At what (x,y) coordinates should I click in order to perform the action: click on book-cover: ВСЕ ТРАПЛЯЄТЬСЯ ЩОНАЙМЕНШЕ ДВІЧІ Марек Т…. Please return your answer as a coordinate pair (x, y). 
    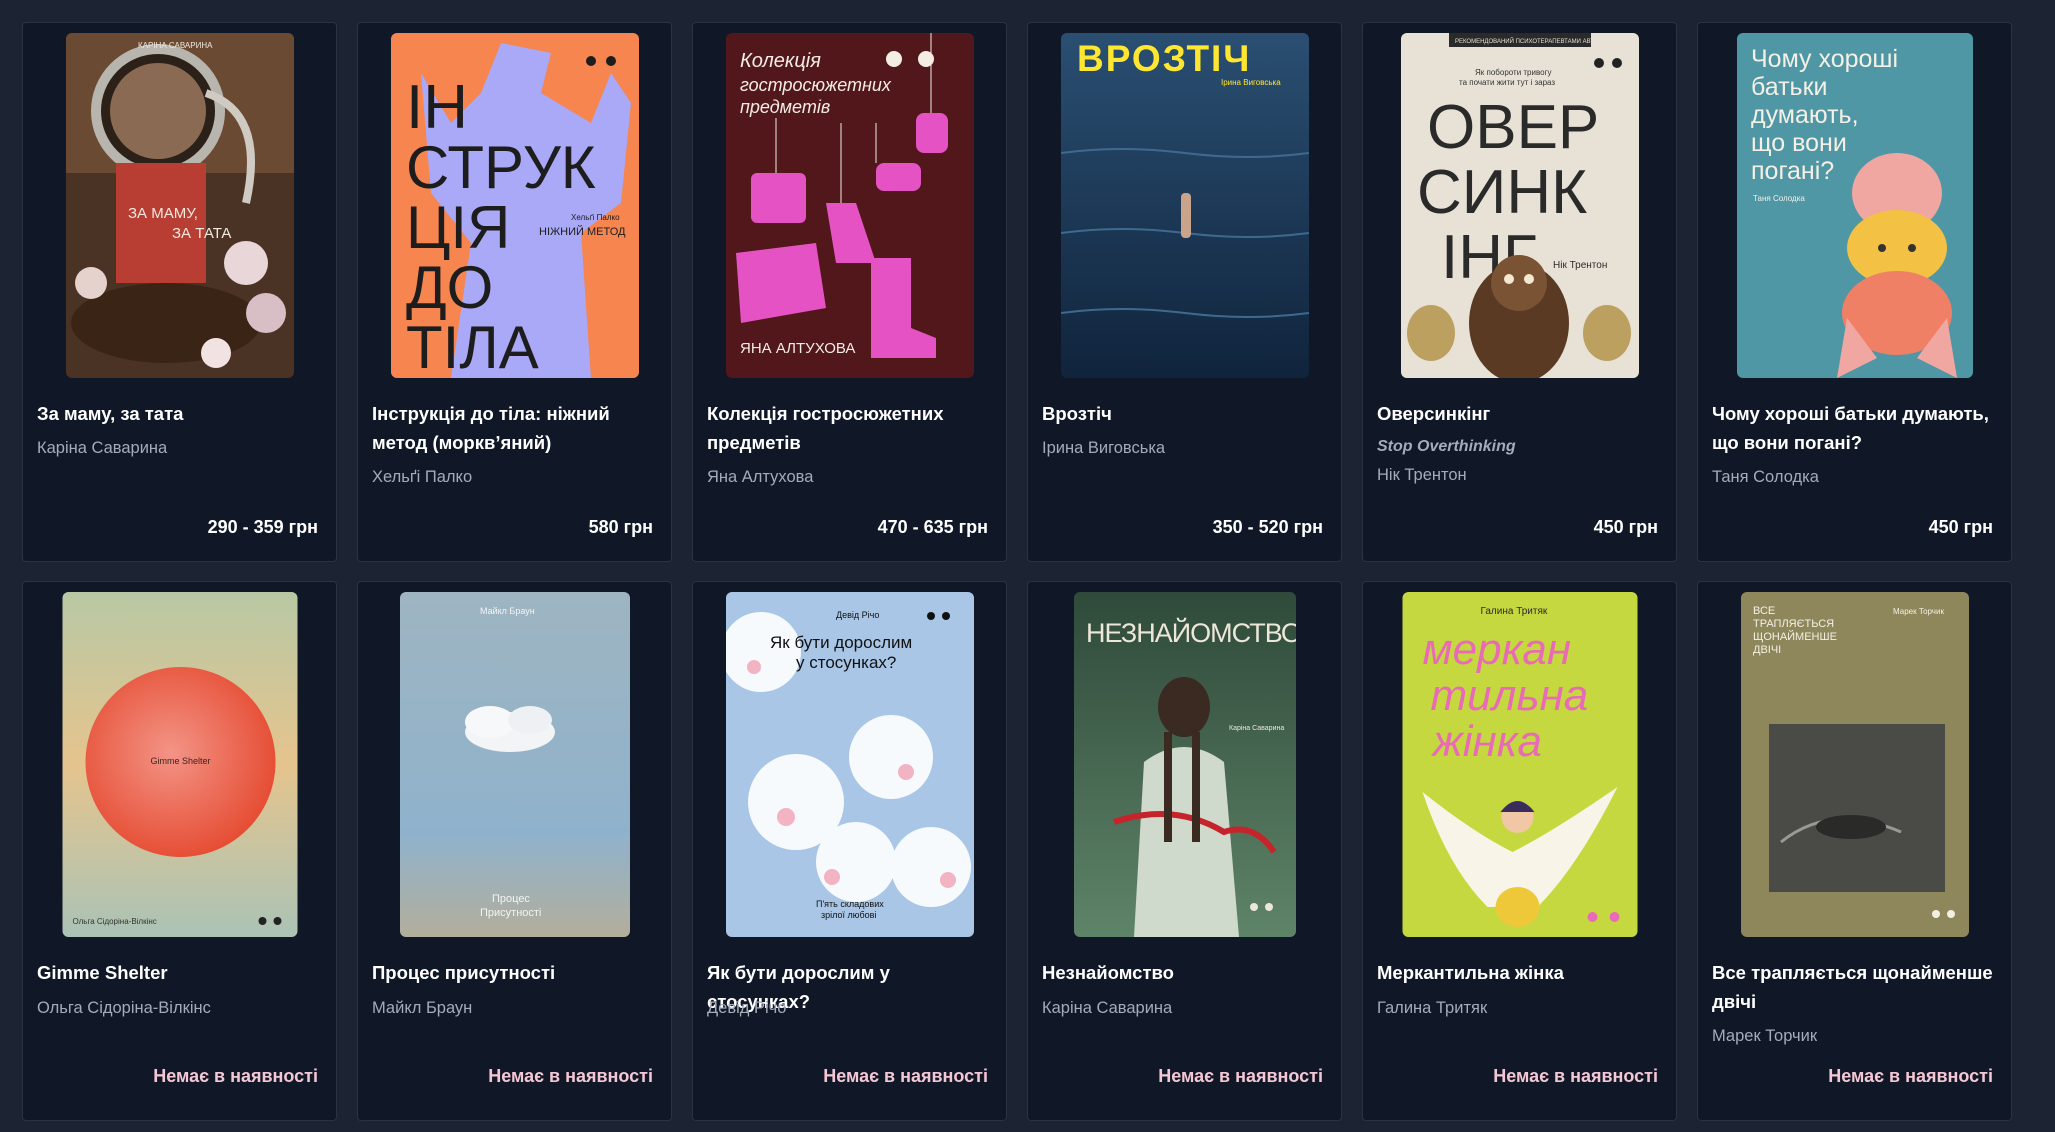
    Looking at the image, I should click on (1854, 764).